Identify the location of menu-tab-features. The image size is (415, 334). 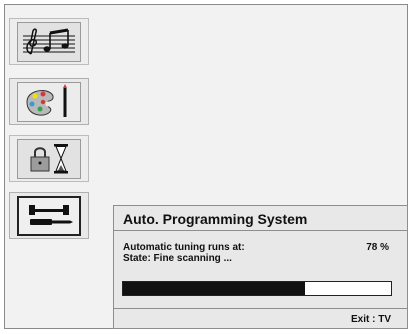
(49, 158).